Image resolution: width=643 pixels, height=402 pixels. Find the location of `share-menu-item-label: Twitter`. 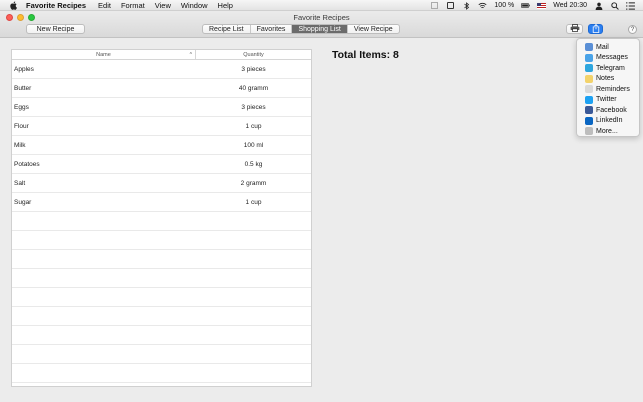

share-menu-item-label: Twitter is located at coordinates (606, 100).